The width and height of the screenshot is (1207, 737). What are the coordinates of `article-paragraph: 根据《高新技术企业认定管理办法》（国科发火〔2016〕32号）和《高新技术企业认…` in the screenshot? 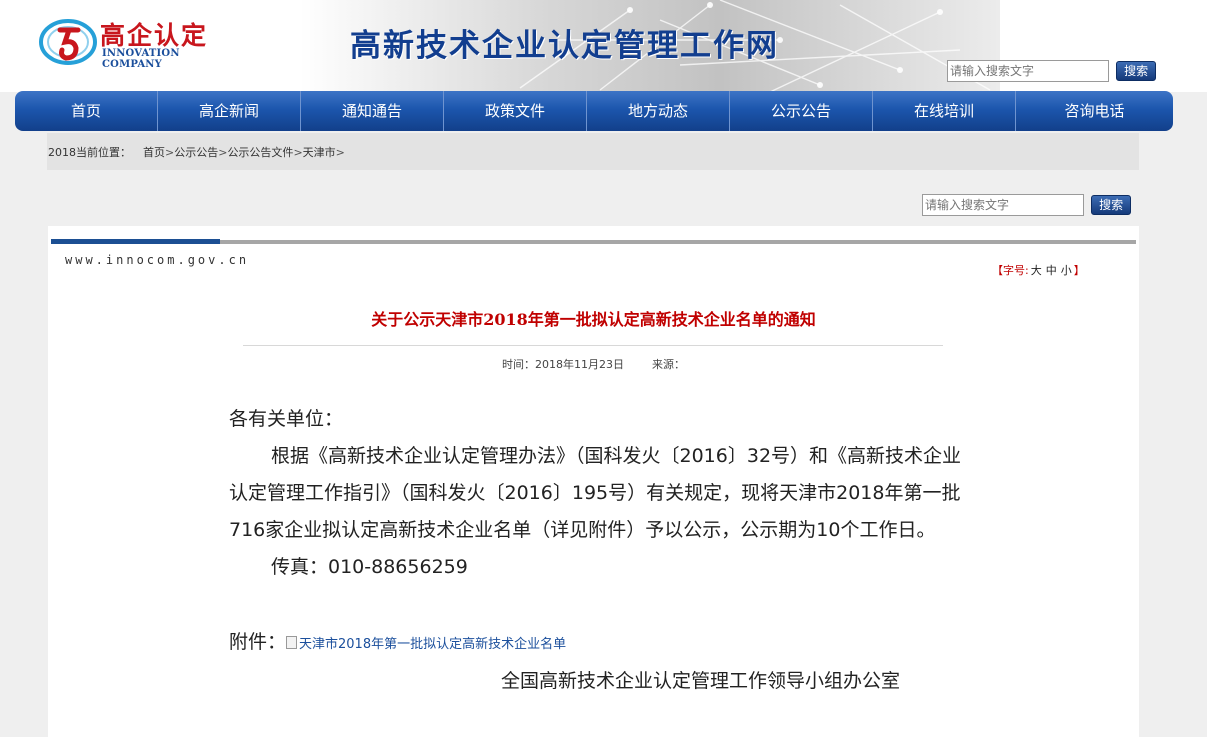 It's located at (595, 493).